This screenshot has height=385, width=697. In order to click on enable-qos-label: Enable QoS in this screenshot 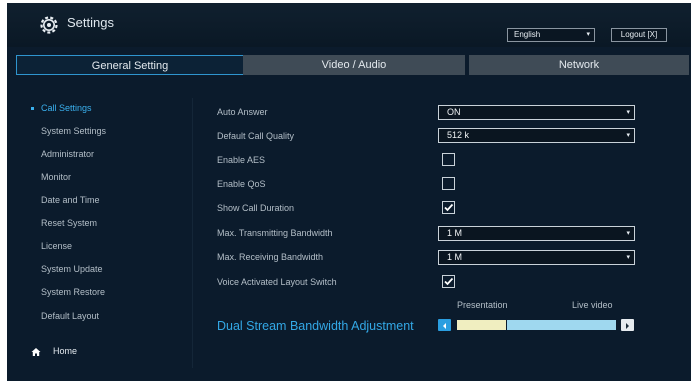, I will do `click(241, 184)`.